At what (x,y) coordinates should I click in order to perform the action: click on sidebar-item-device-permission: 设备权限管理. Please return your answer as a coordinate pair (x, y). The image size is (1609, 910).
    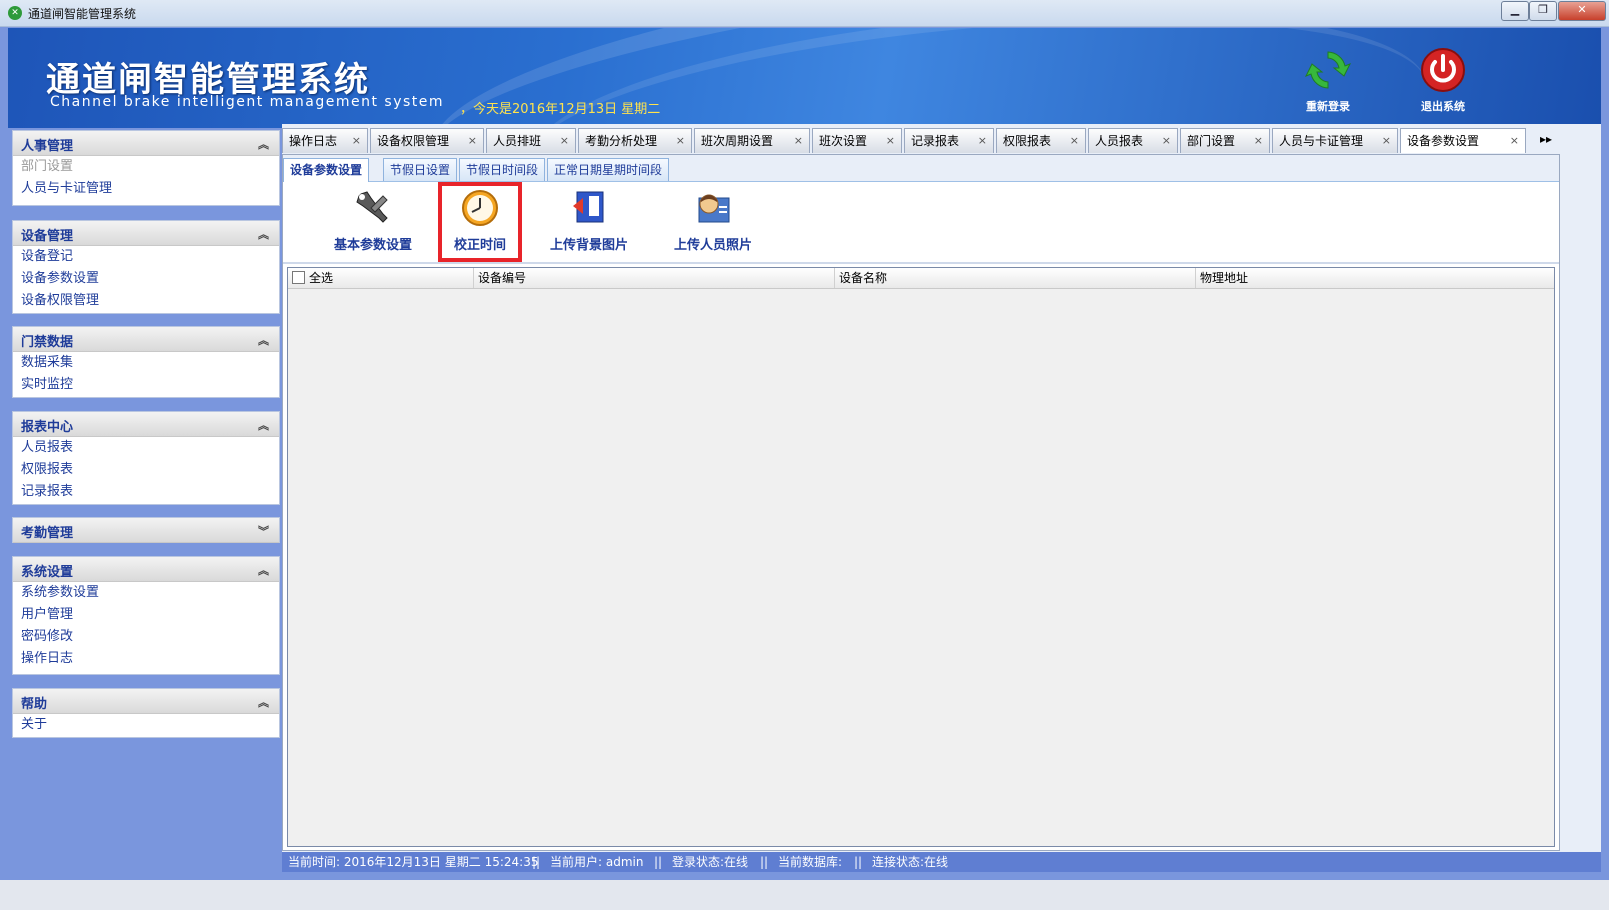
    Looking at the image, I should click on (146, 301).